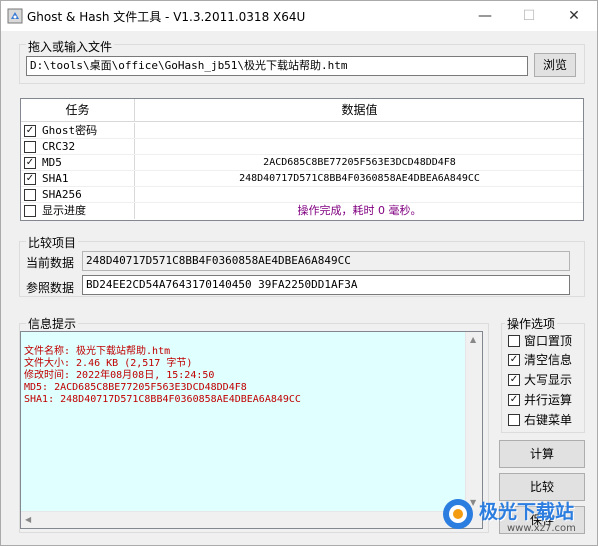 The width and height of the screenshot is (598, 546). I want to click on crc32-checkbox, so click(30, 147).